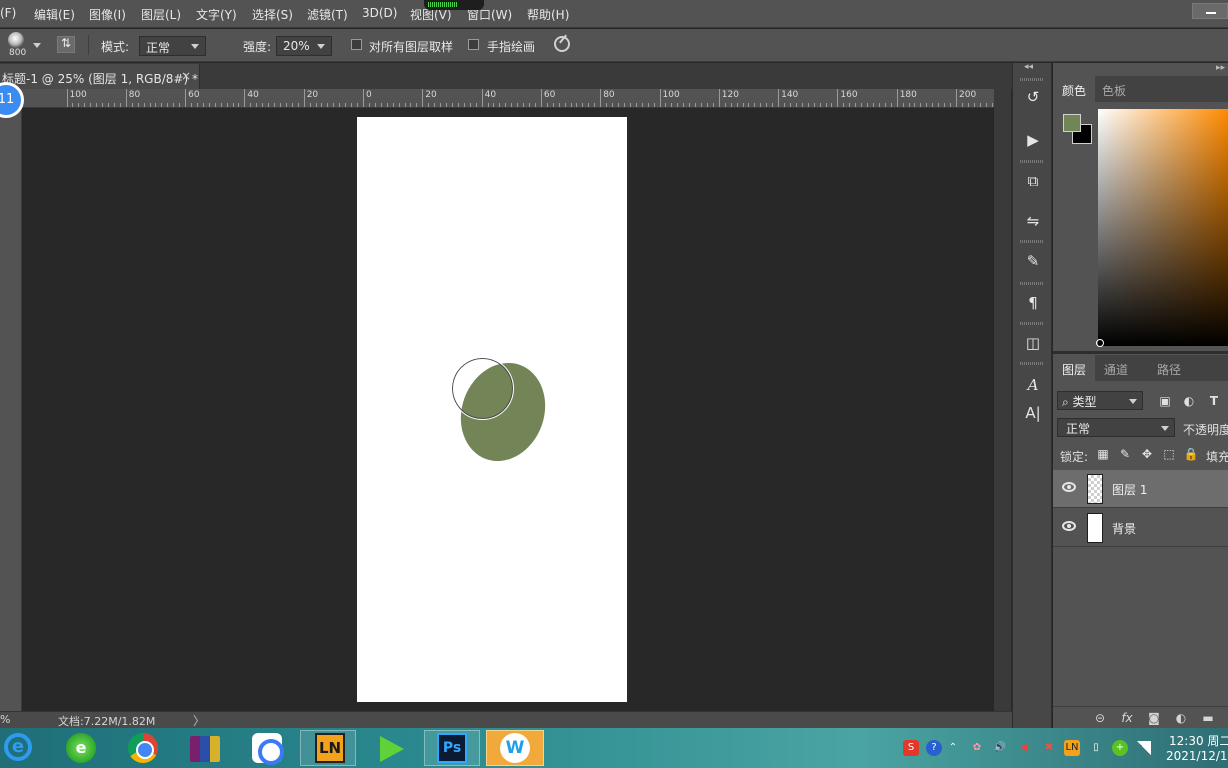  I want to click on lock-position-move-icon: ✥, so click(1147, 454).